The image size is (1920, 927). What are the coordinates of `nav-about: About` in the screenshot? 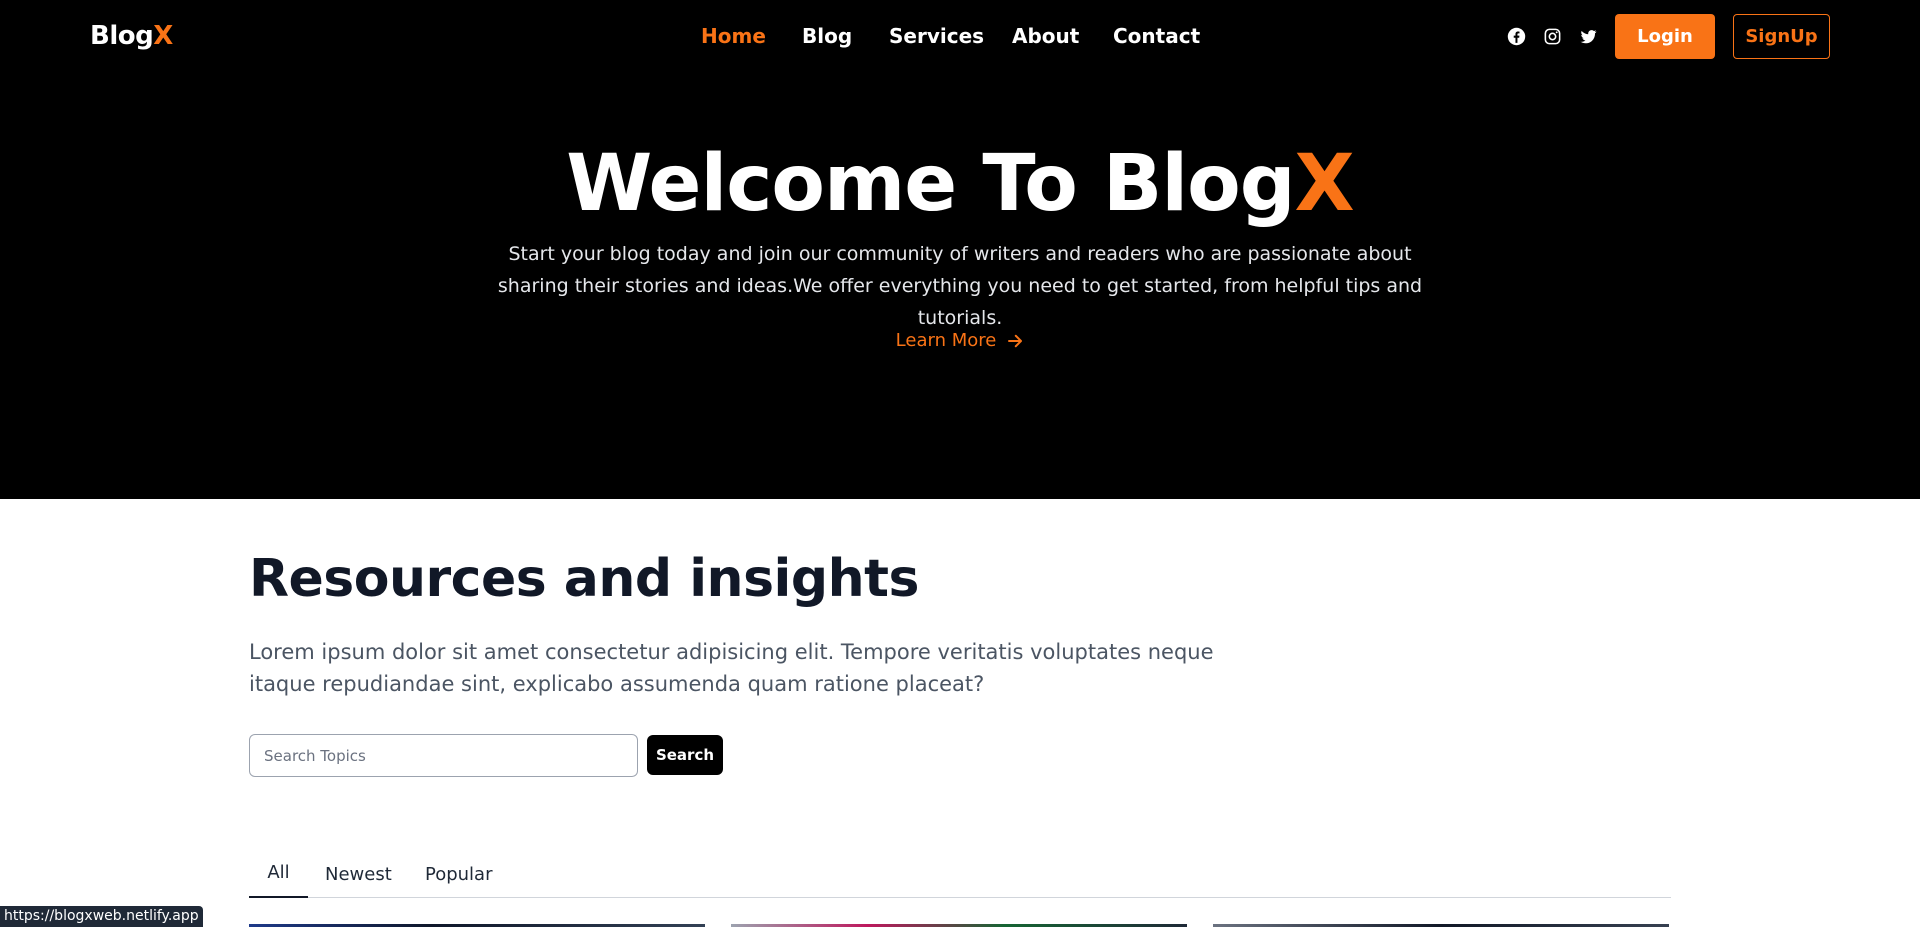 It's located at (1045, 36).